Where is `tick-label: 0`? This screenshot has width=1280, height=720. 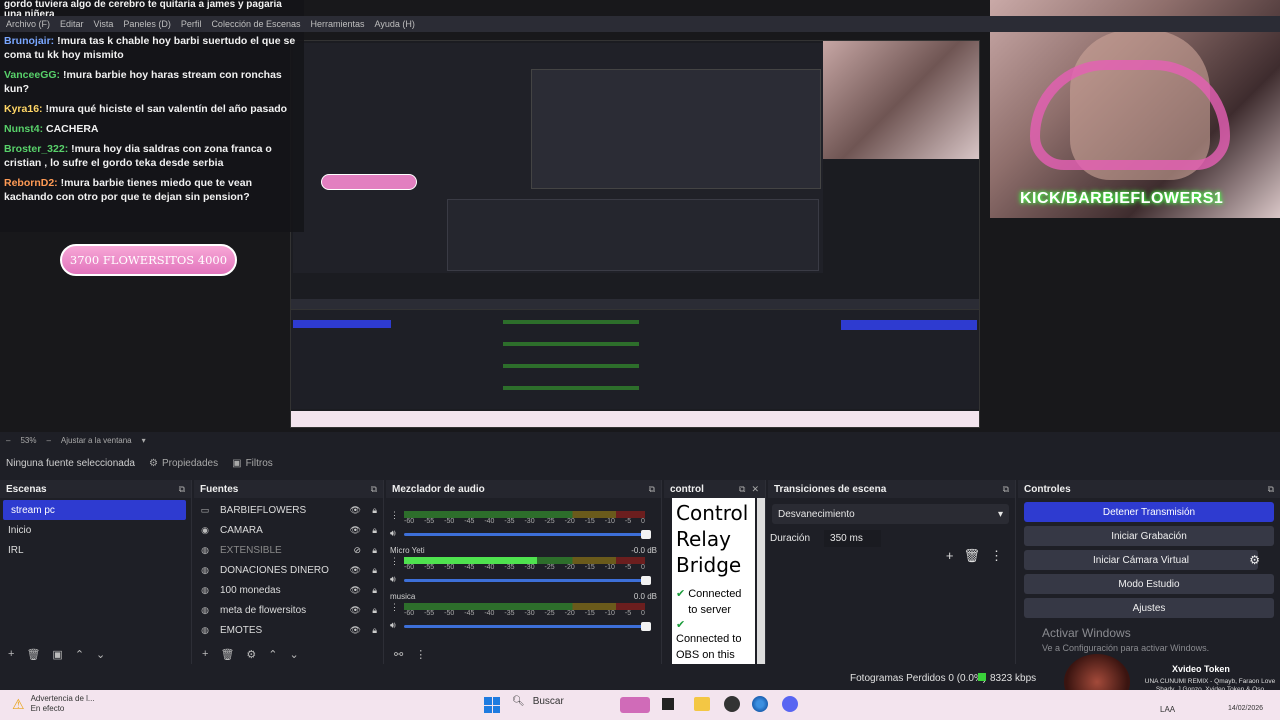
tick-label: 0 is located at coordinates (643, 521).